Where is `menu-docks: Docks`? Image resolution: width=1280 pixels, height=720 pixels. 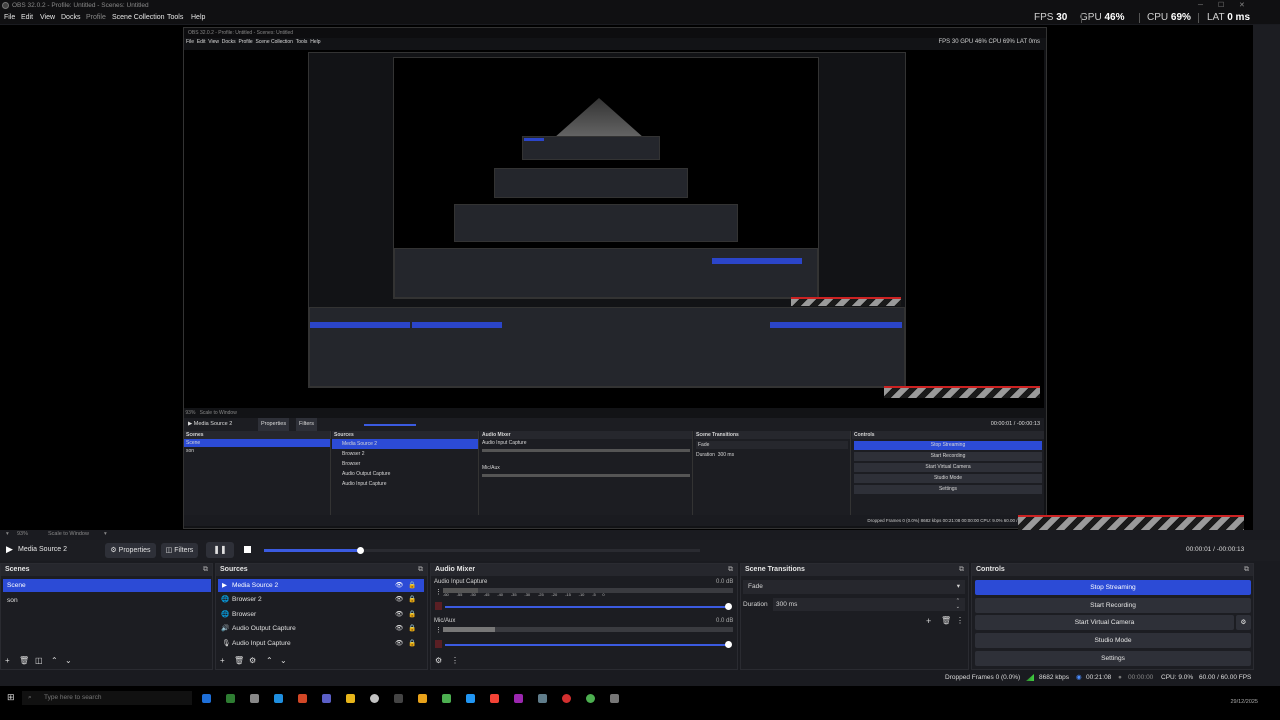 menu-docks: Docks is located at coordinates (70, 17).